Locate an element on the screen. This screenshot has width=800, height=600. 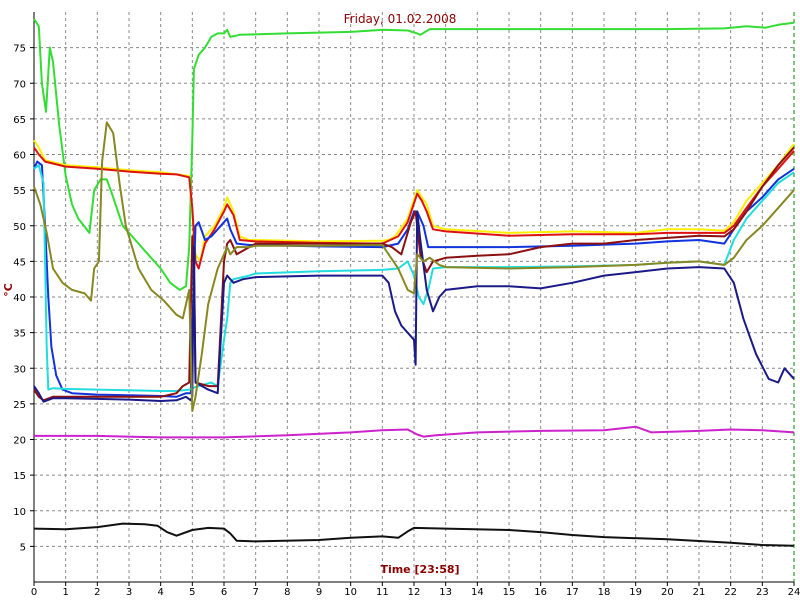
x-tick-label: 21 is located at coordinates (699, 592).